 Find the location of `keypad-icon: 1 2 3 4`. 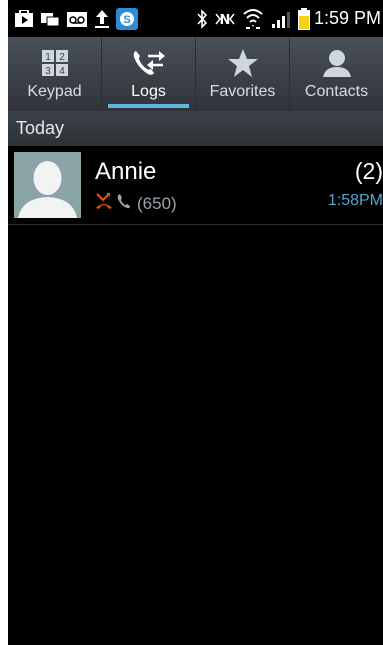

keypad-icon: 1 2 3 4 is located at coordinates (55, 63).